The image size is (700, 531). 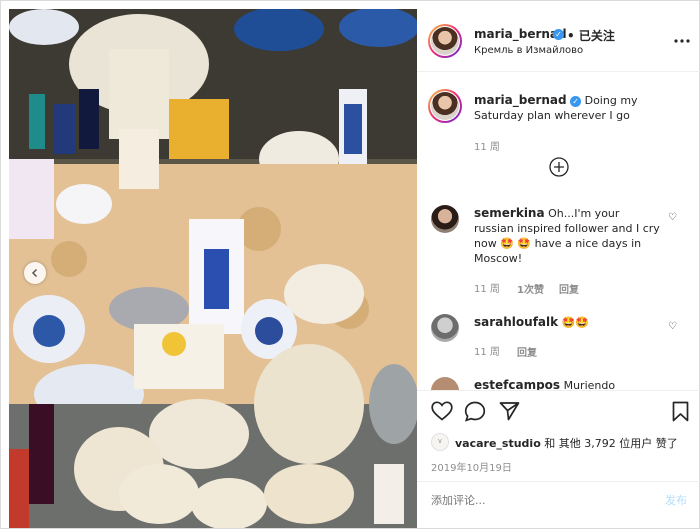 What do you see at coordinates (509, 213) in the screenshot?
I see `comment-username: semerkina` at bounding box center [509, 213].